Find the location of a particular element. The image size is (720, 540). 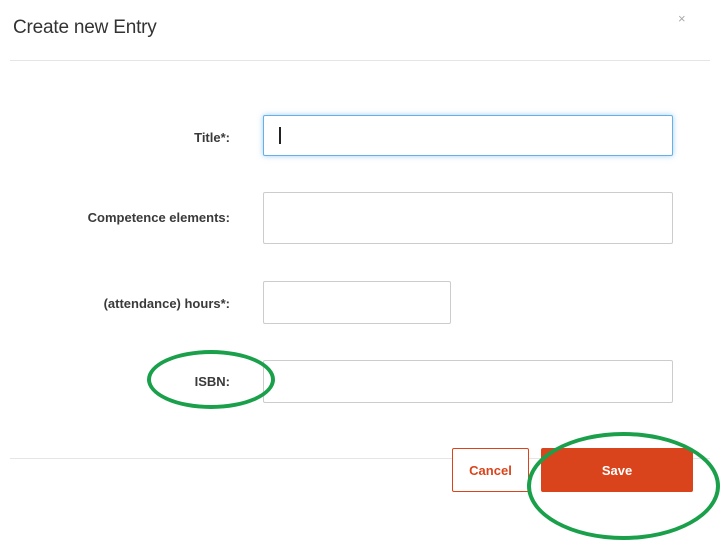

cancel-button: Cancel is located at coordinates (490, 470).